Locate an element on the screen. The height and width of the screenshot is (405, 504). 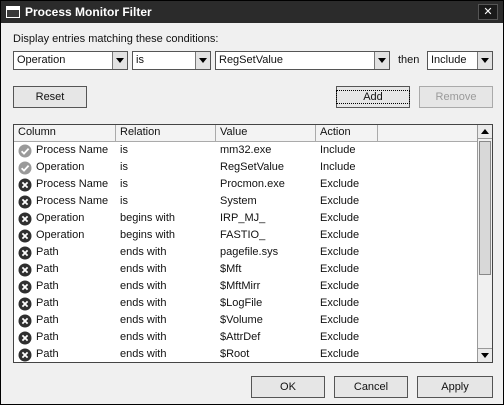
add-button: Add is located at coordinates (373, 97).